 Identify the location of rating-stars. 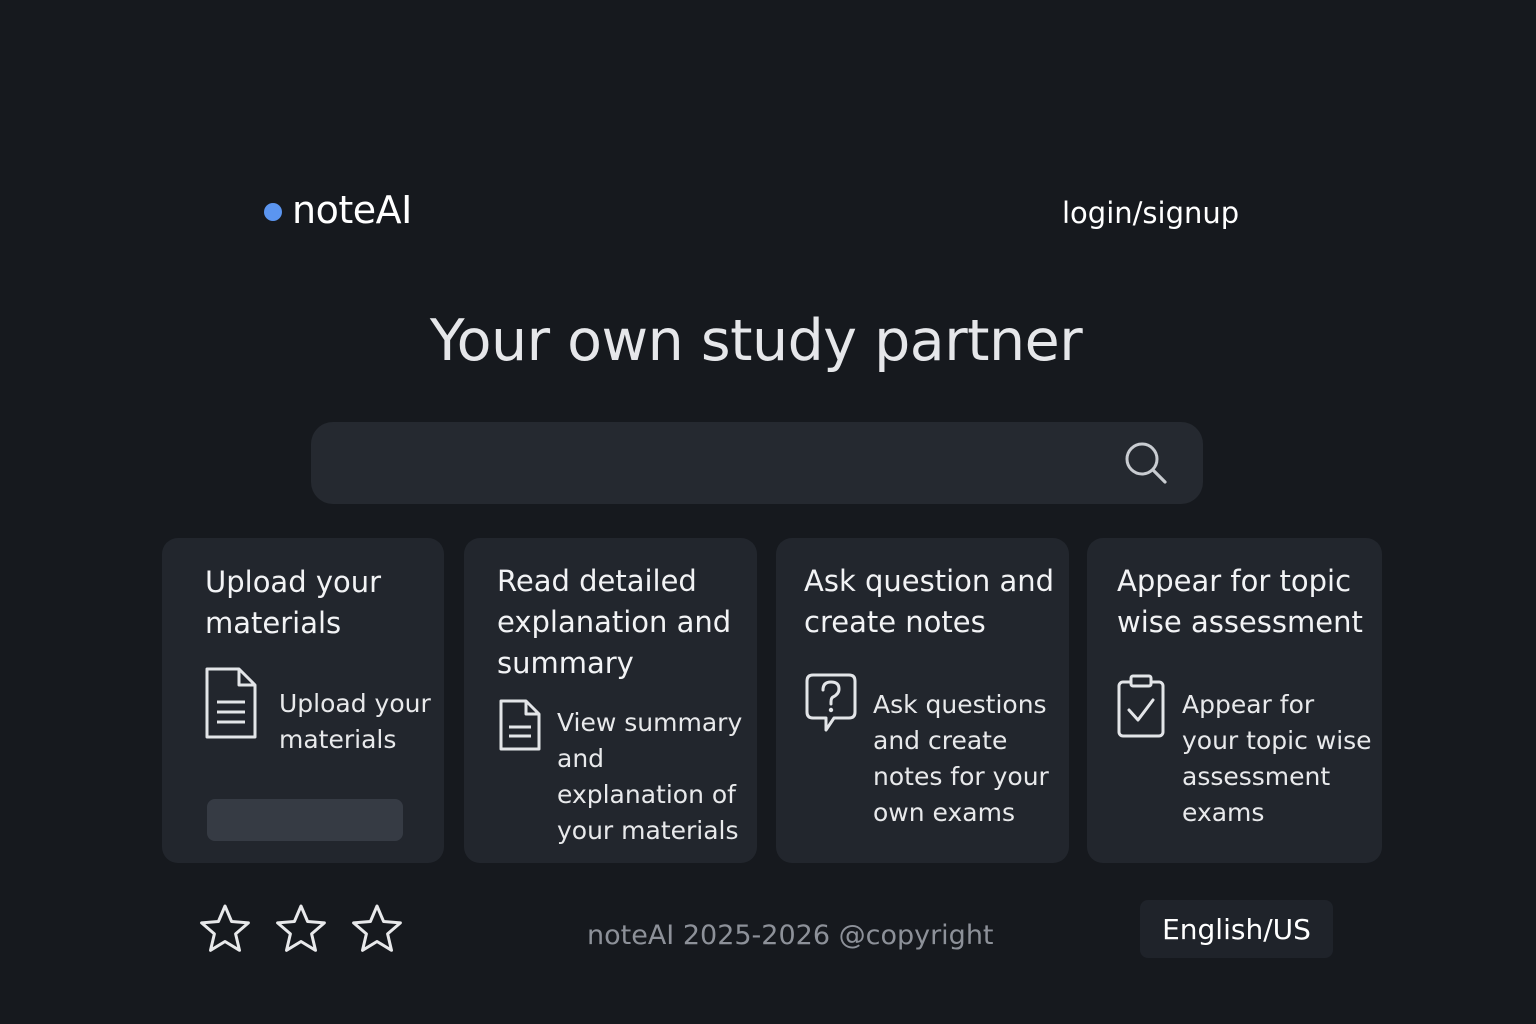
(312, 929).